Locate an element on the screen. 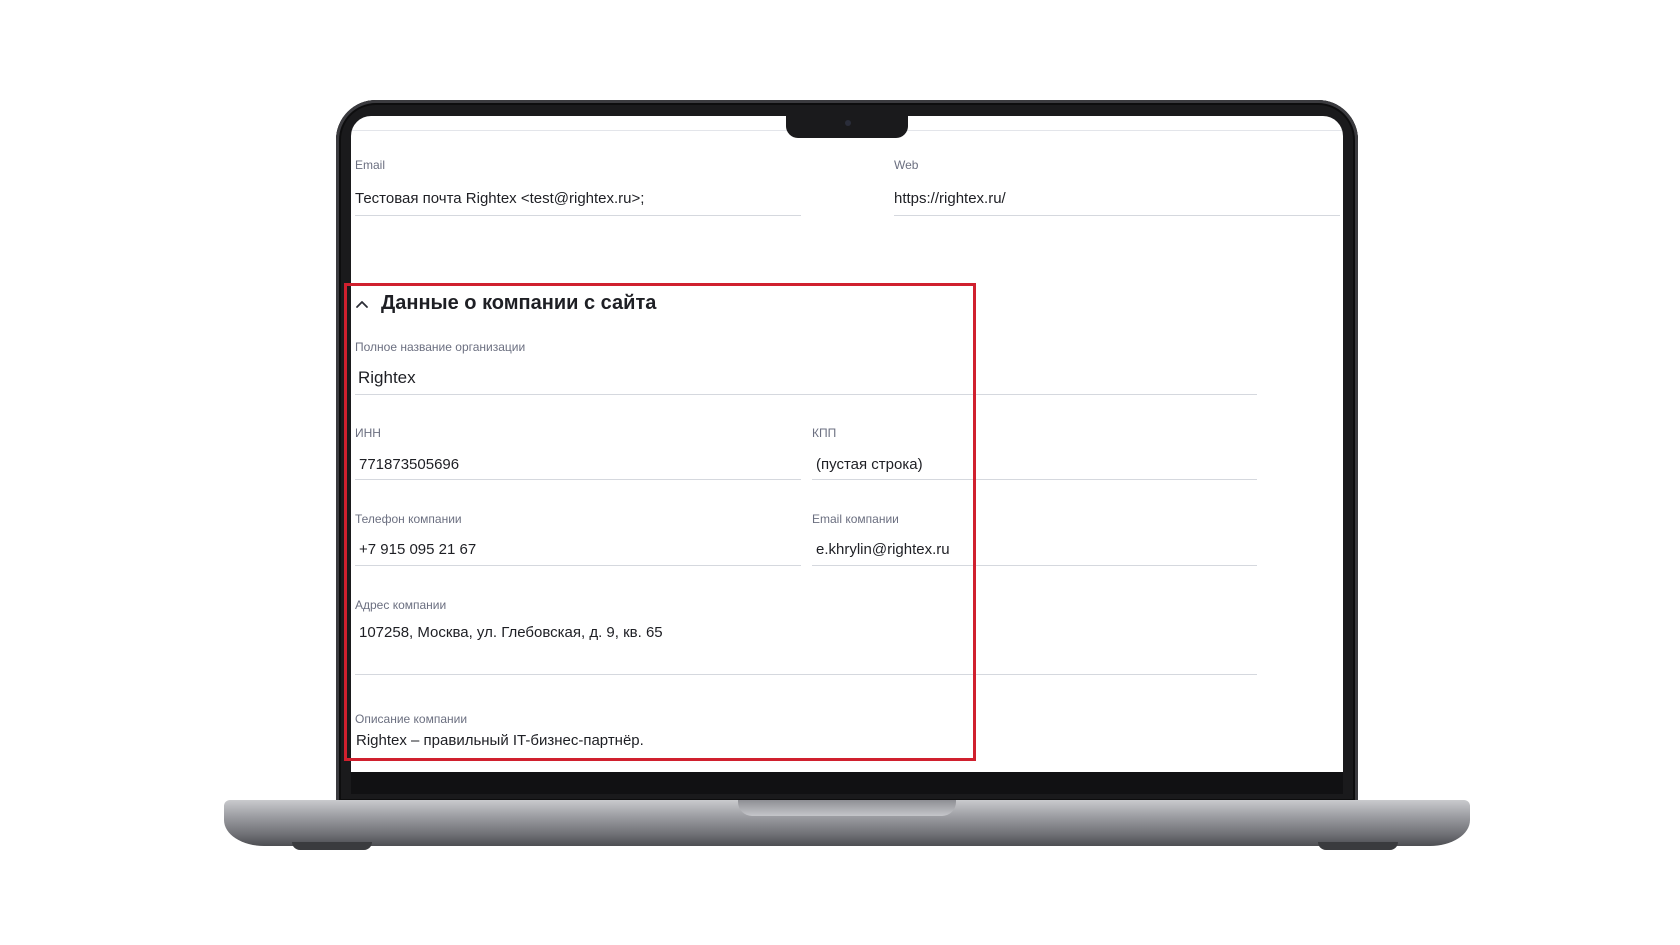 This screenshot has width=1680, height=945. phone-field: Телефон компании +7 915 095 21 67 is located at coordinates (578, 539).